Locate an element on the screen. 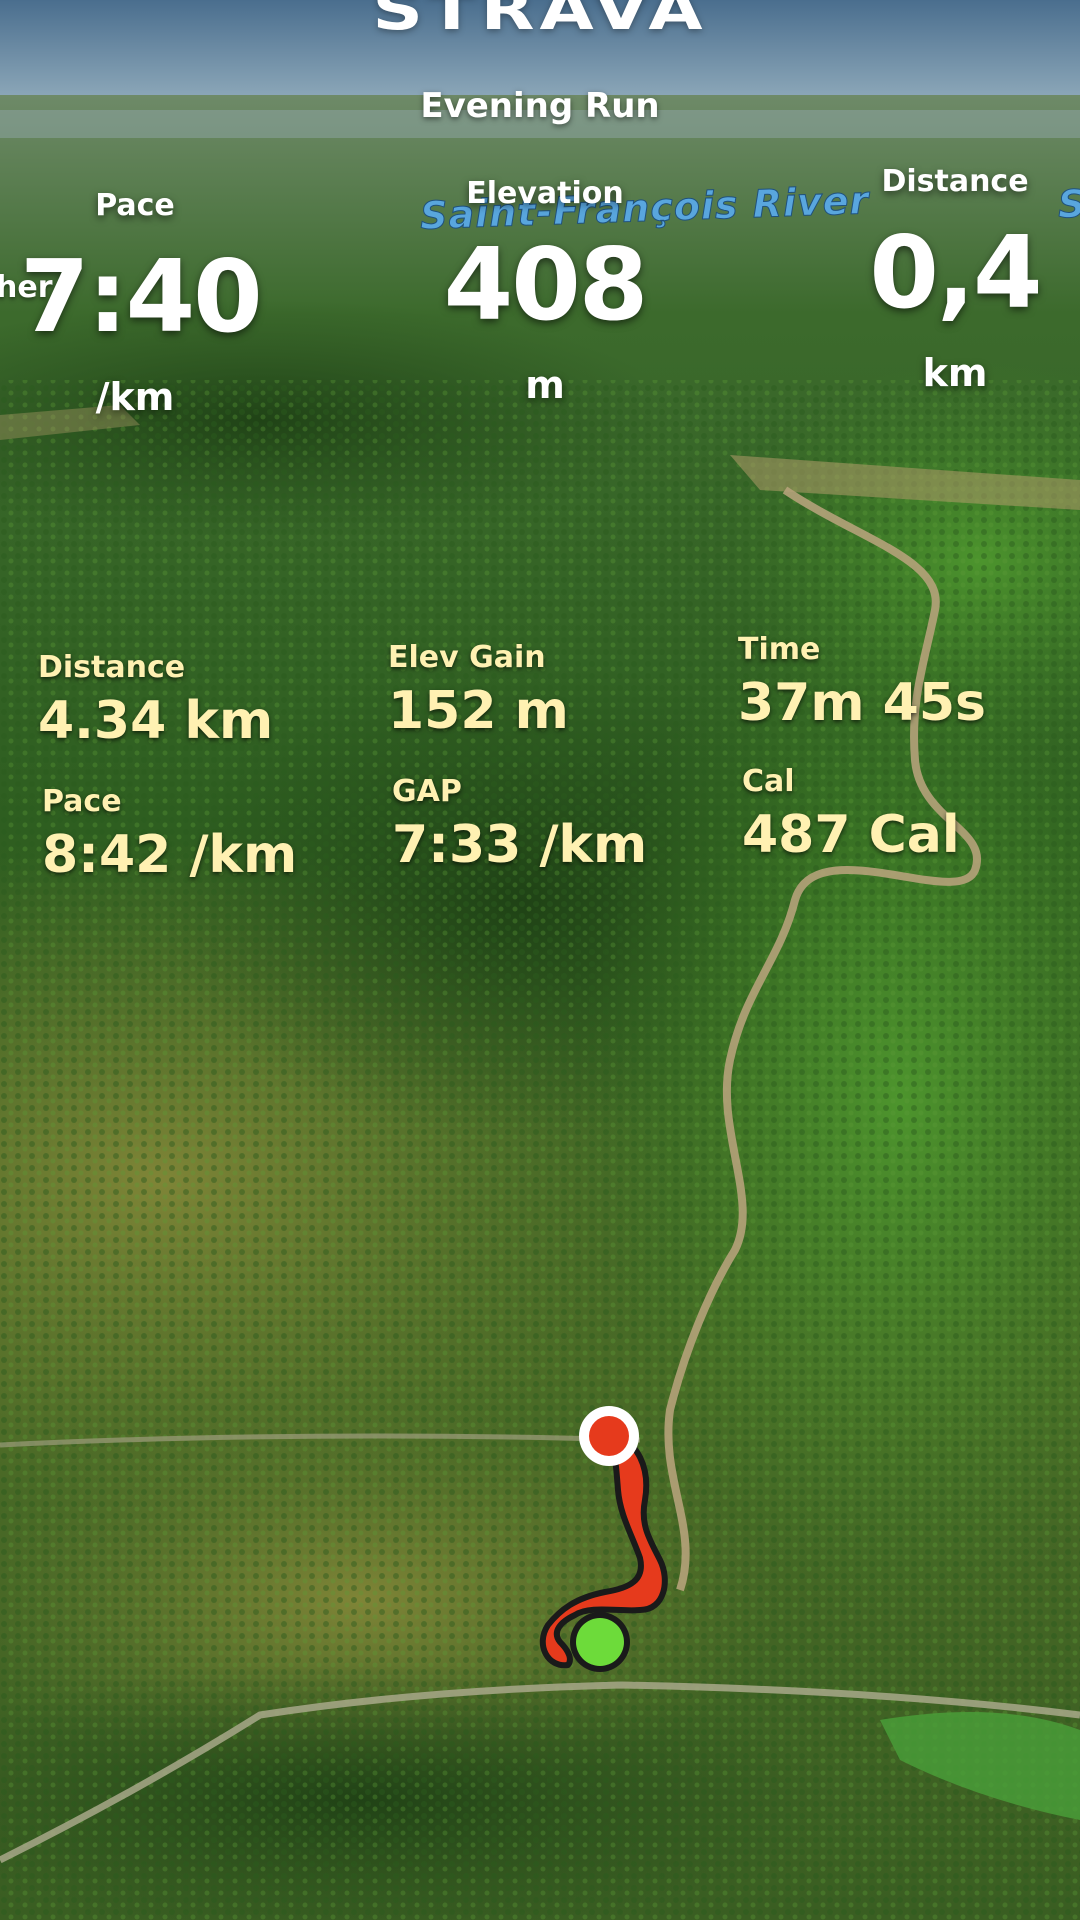  summary-stat-elev-gain: Elev Gain 152 m is located at coordinates (478, 690).